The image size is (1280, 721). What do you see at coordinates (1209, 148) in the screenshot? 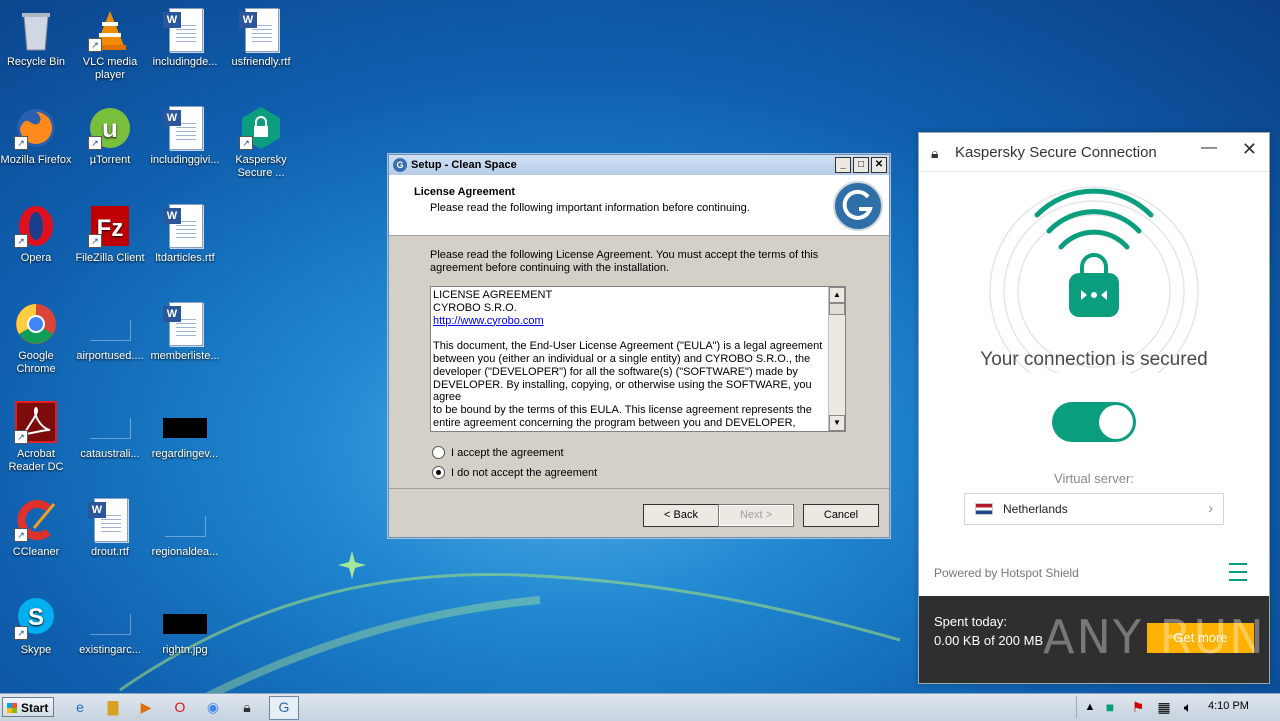
I see `minimize-button: —` at bounding box center [1209, 148].